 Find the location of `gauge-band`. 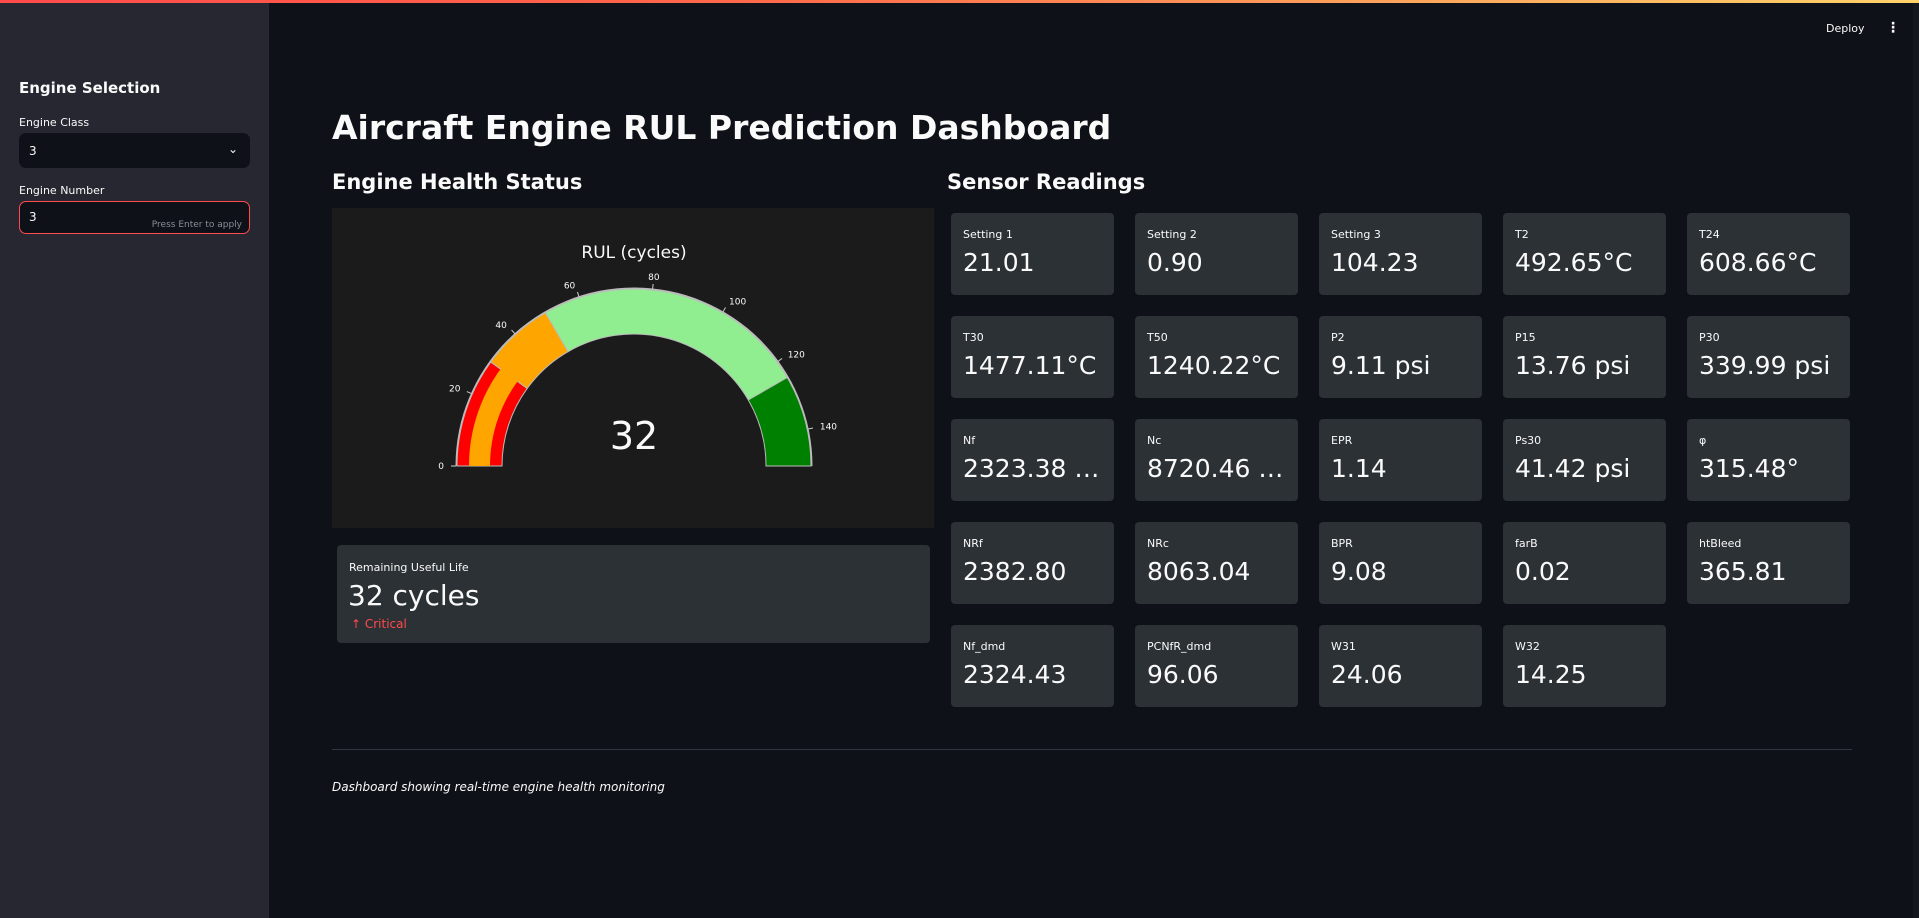

gauge-band is located at coordinates (666, 344).